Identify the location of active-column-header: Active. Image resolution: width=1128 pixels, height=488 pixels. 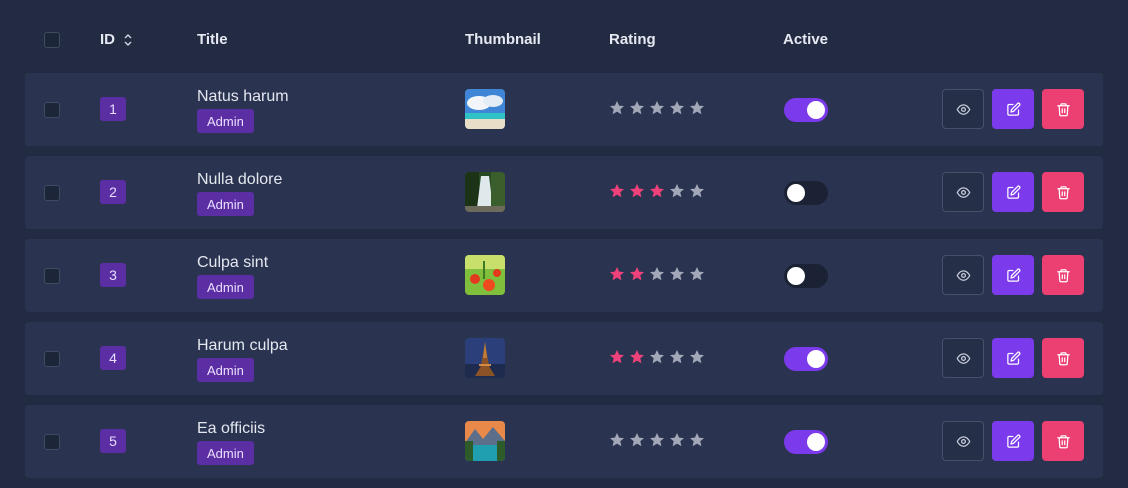
(806, 39).